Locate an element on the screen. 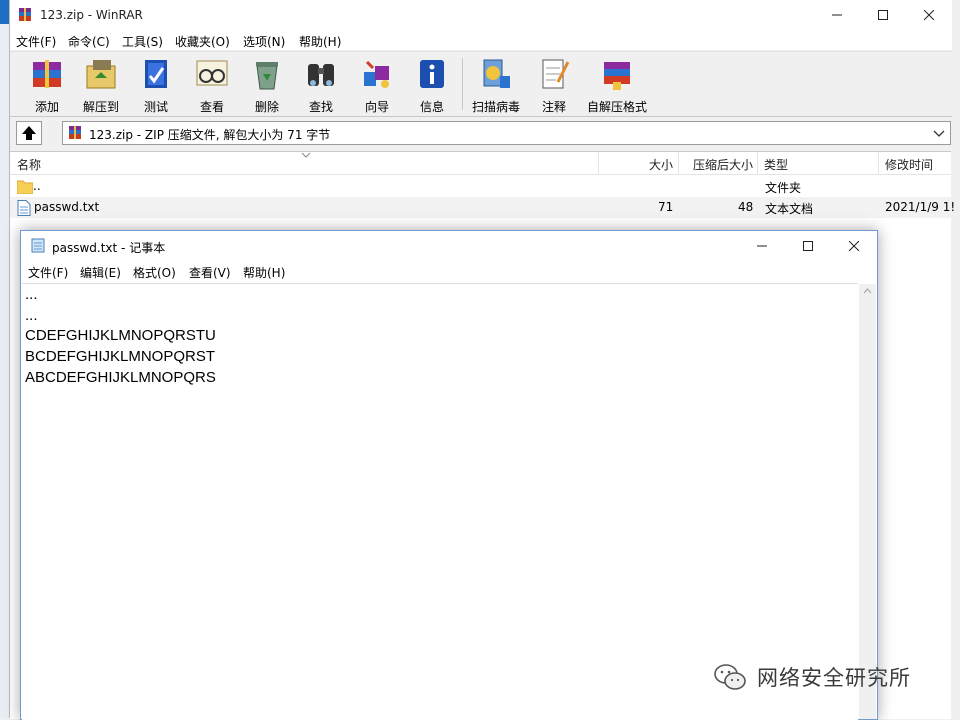 The image size is (960, 720). add-label: 添加 is located at coordinates (46, 107).